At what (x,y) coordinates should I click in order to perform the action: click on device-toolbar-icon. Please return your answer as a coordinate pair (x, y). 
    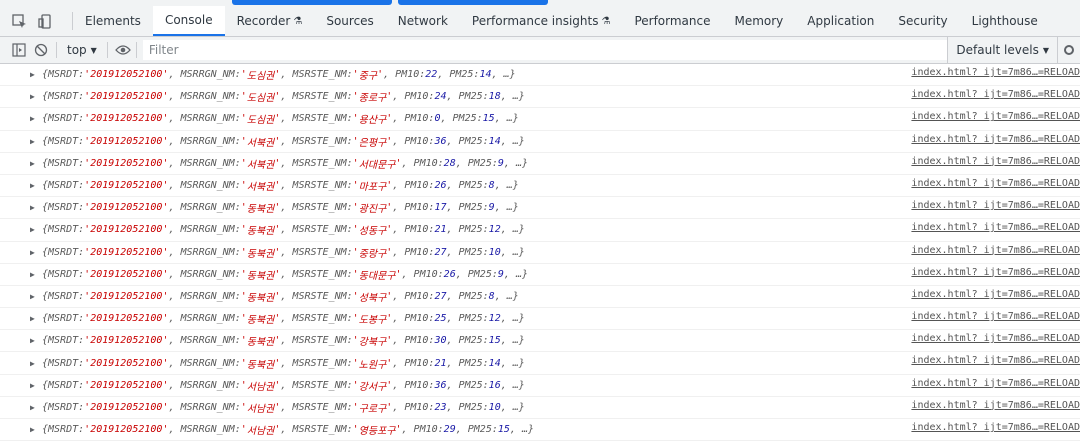
    Looking at the image, I should click on (45, 21).